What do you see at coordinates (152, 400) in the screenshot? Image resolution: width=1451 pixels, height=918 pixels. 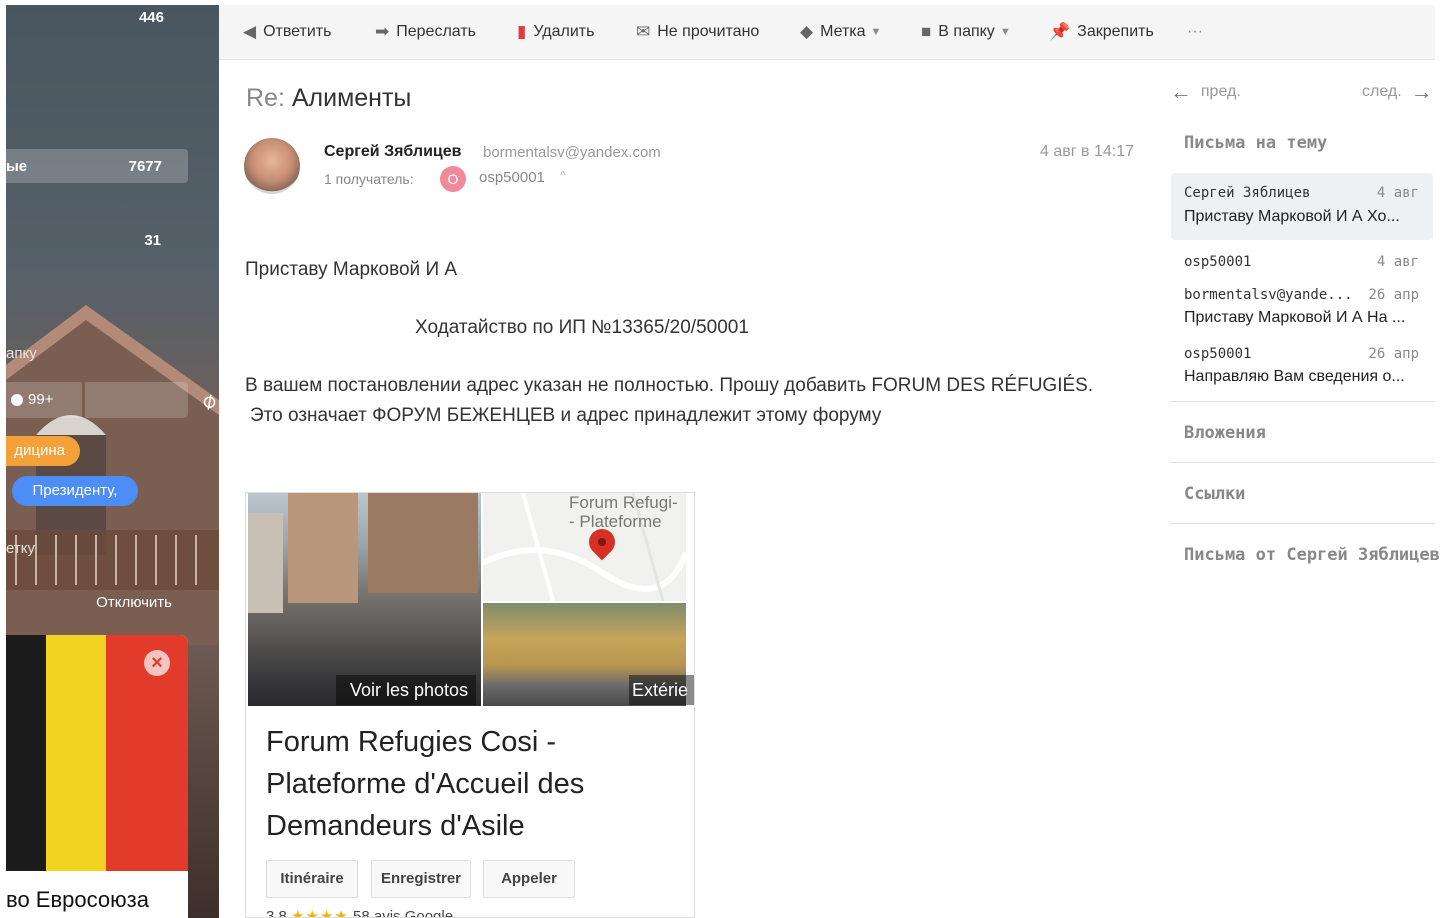 I see `attachments-filter-button: ⌀` at bounding box center [152, 400].